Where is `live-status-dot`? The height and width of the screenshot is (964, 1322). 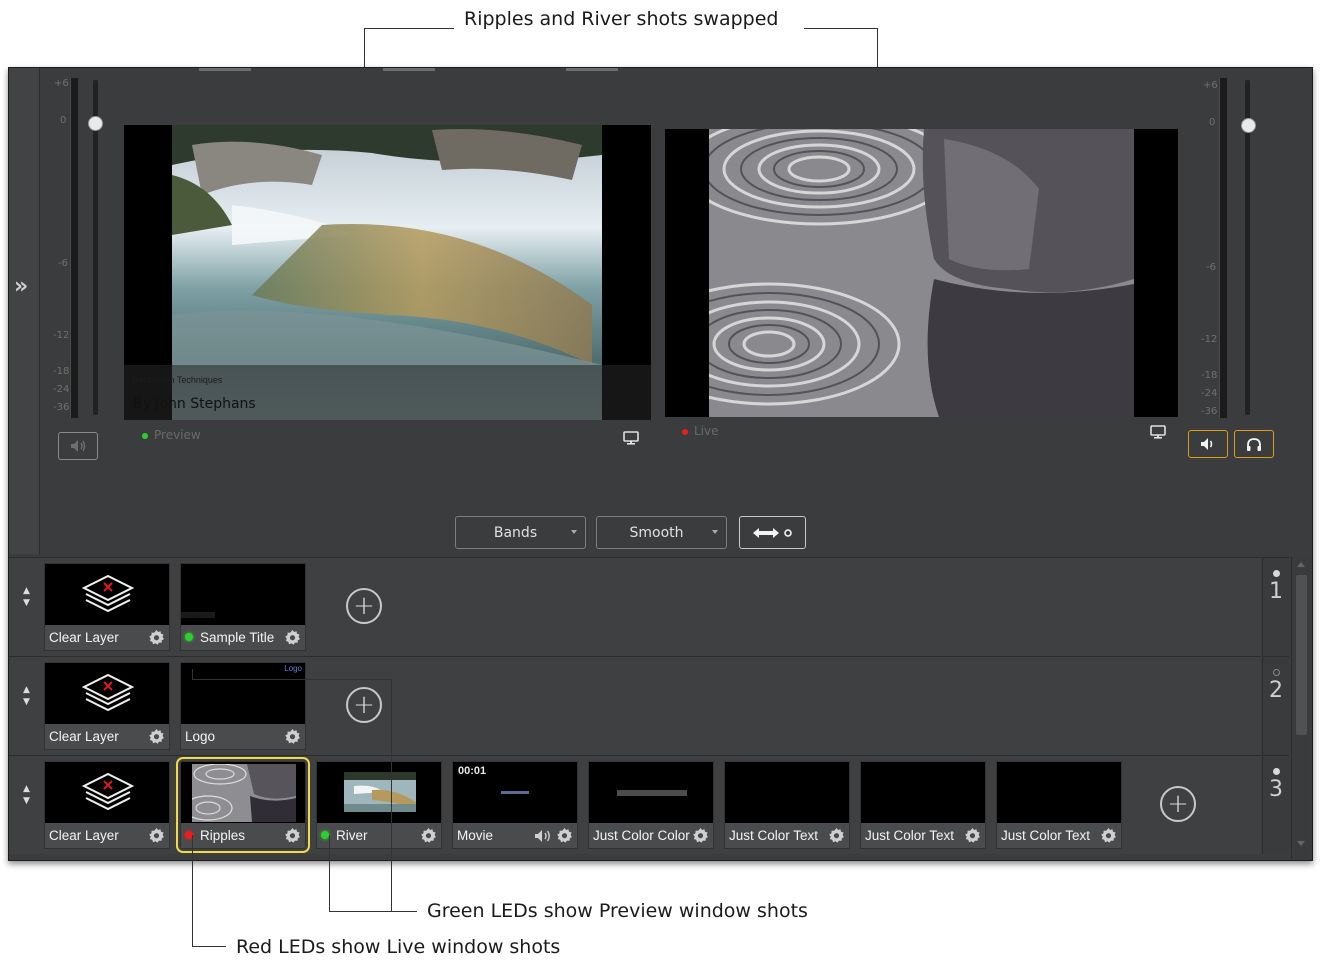 live-status-dot is located at coordinates (685, 431).